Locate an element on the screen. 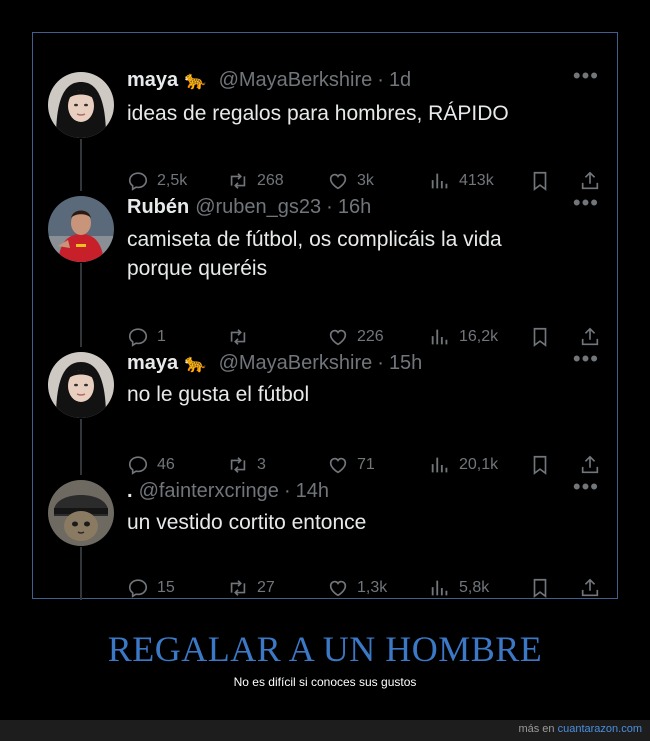  tweet-text: no le gusta el fútbol is located at coordinates (218, 394).